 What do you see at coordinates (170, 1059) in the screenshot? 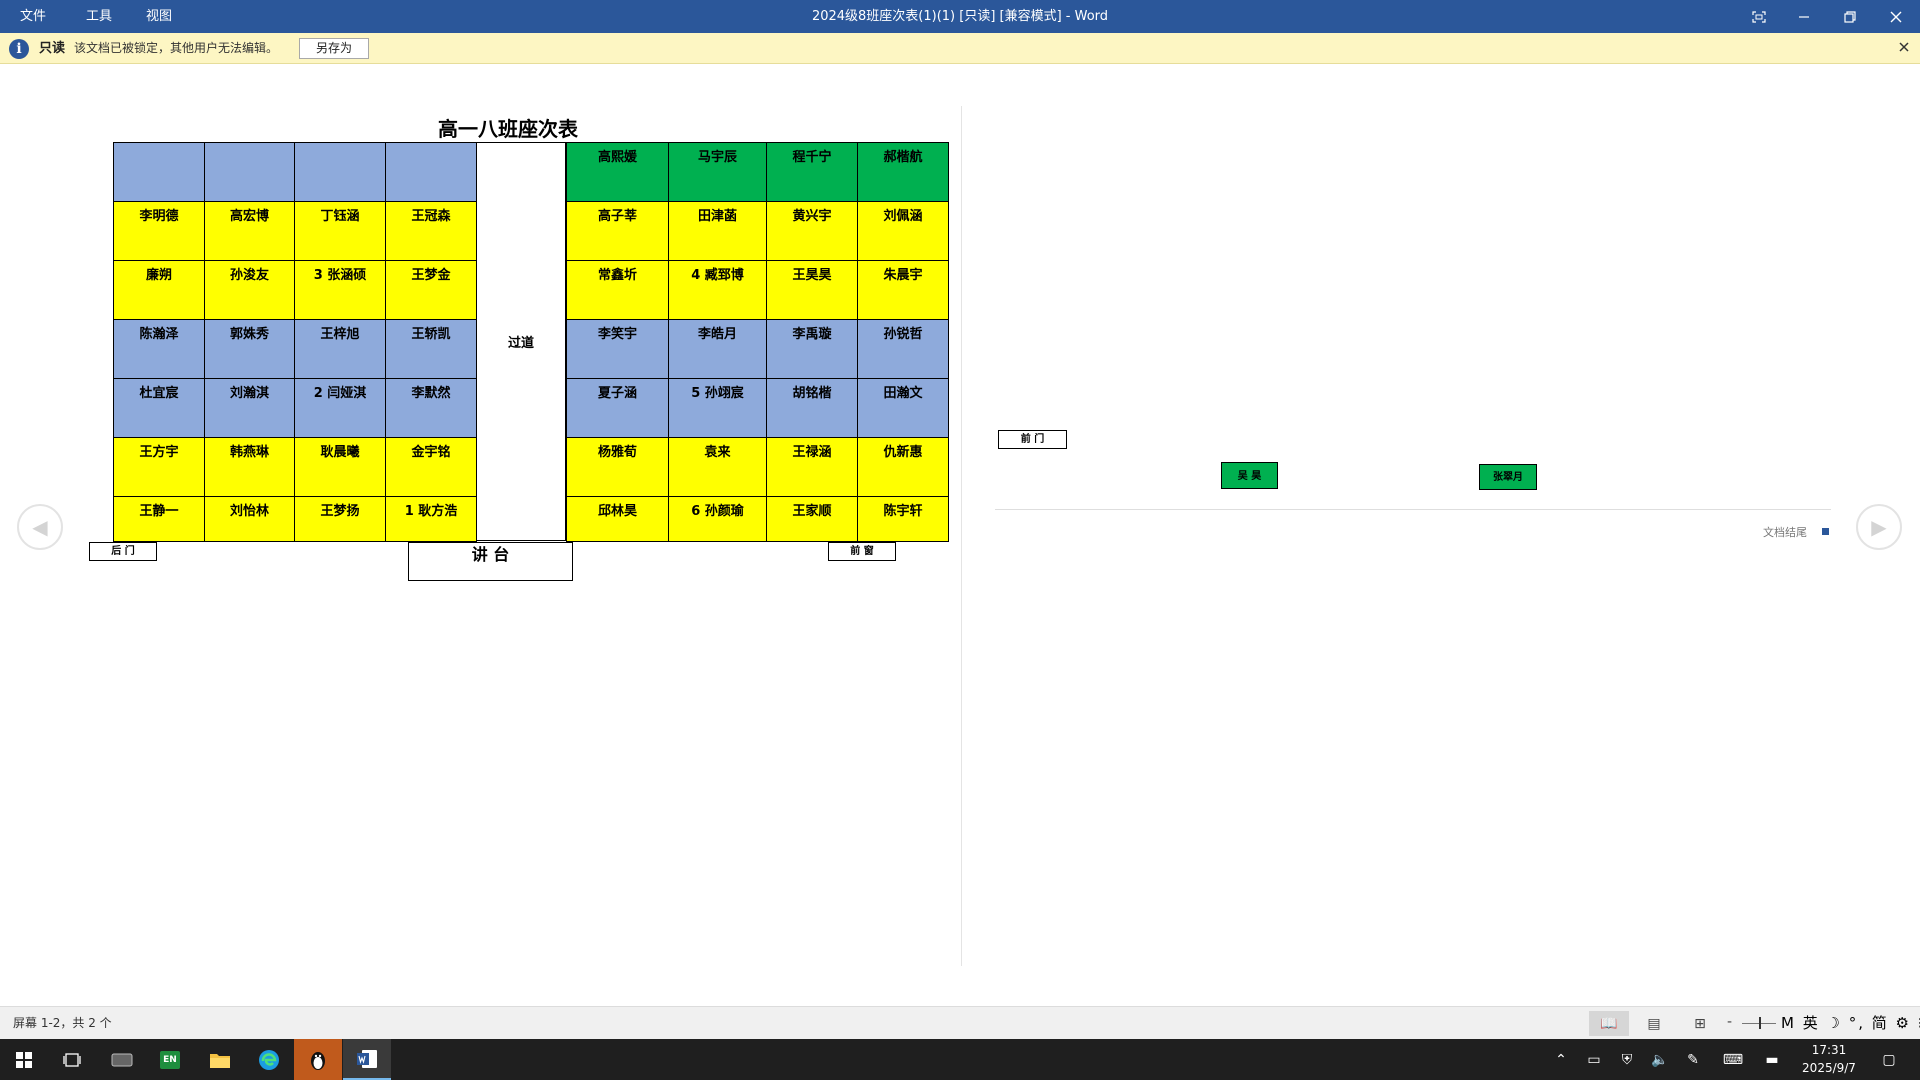
I see `taskbar-app-button: EN` at bounding box center [170, 1059].